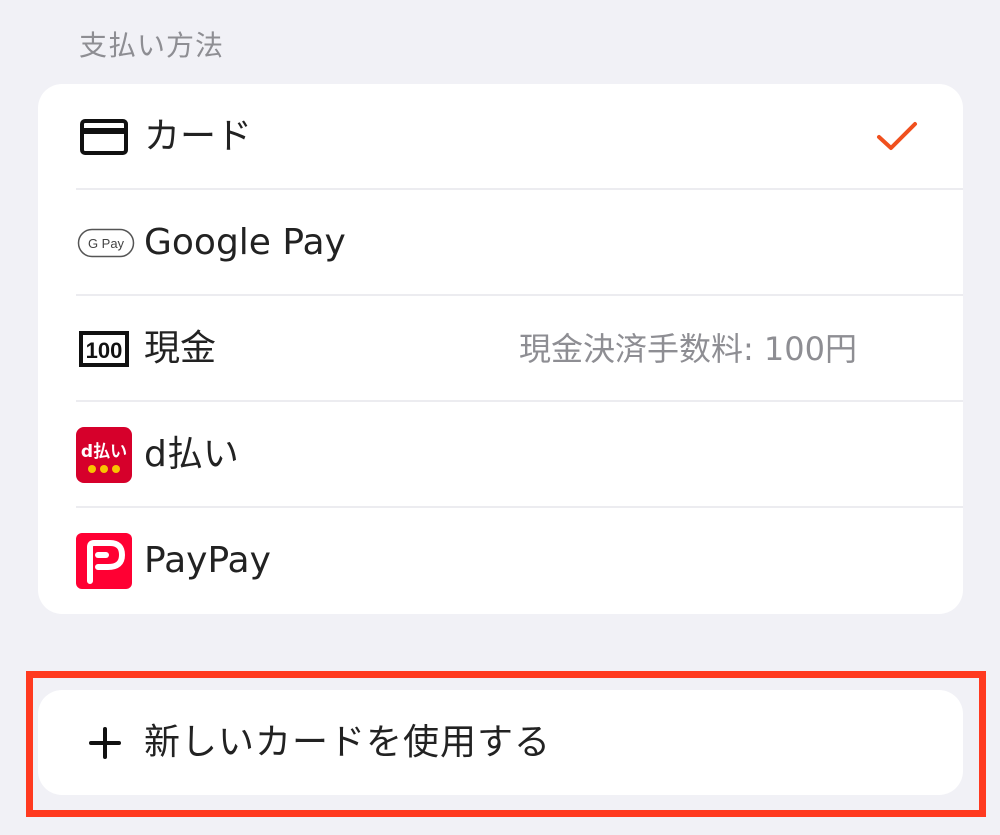 This screenshot has width=1000, height=835. Describe the element at coordinates (500, 243) in the screenshot. I see `payment-option-google-pay: G Pay Google Pay` at that location.